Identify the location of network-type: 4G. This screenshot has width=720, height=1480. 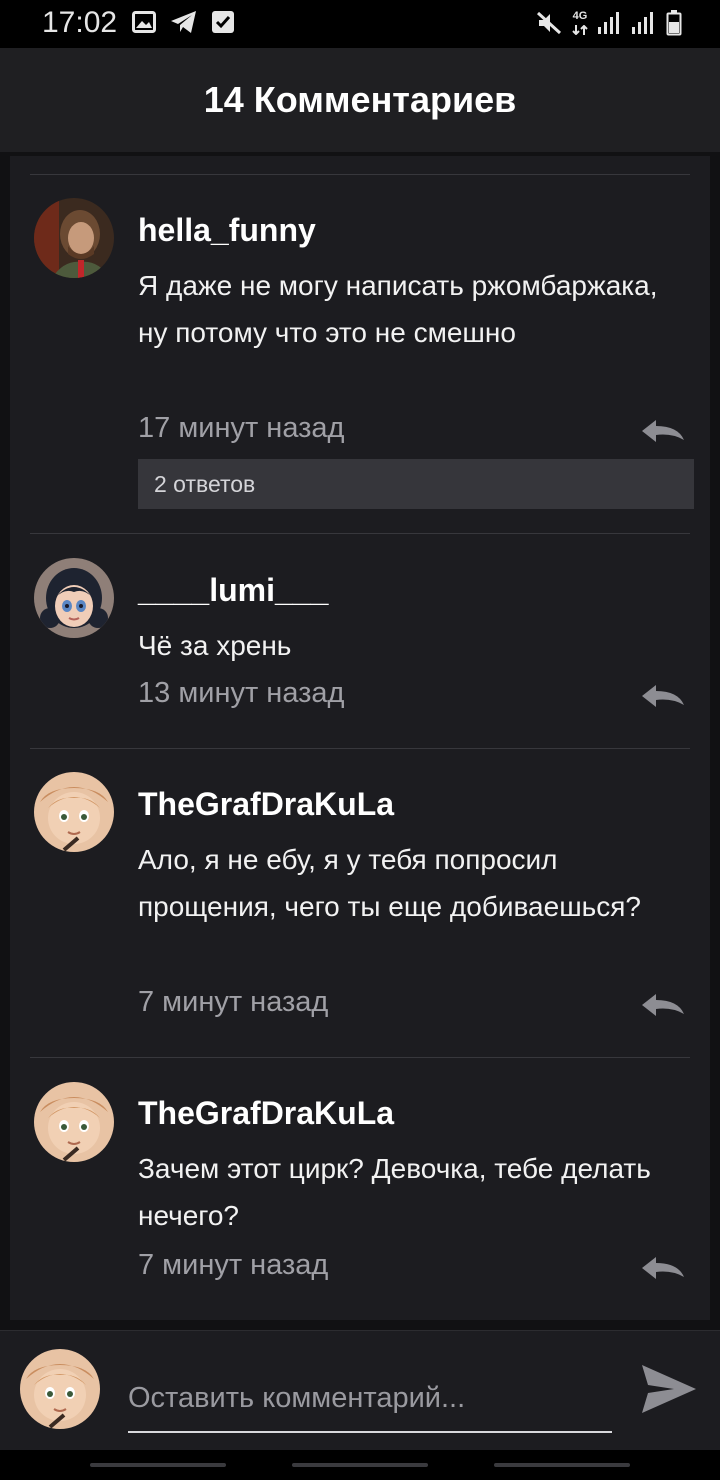
(580, 25).